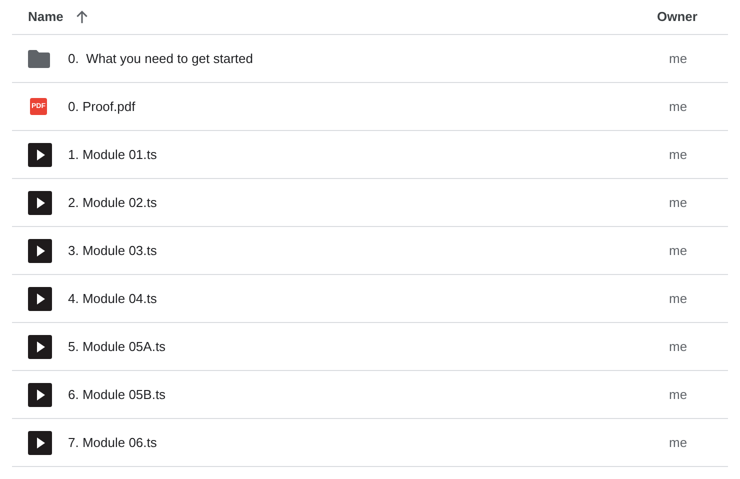 The width and height of the screenshot is (740, 479). I want to click on file-name: 2. Module 02.ts, so click(368, 202).